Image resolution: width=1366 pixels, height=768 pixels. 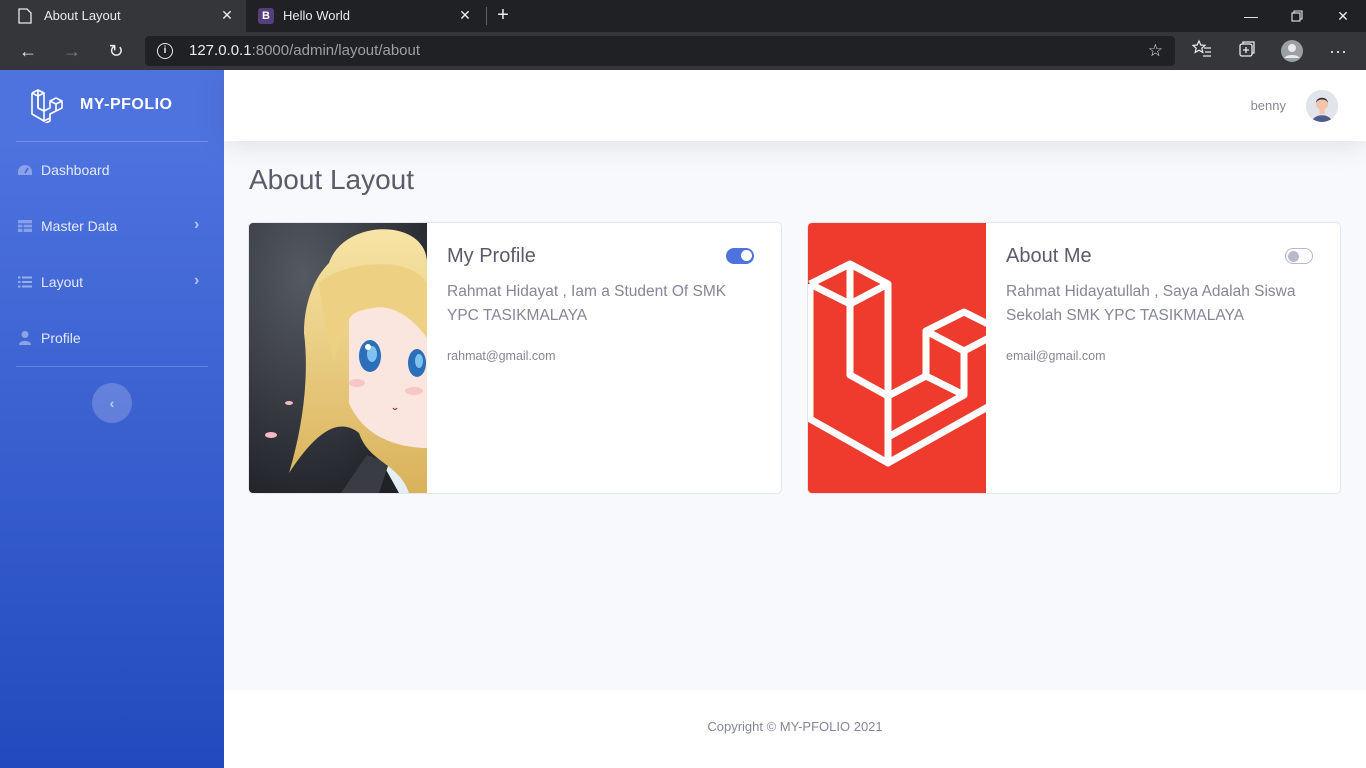 What do you see at coordinates (795, 726) in the screenshot?
I see `copyright-text: Copyright © MY-PFOLIO 2021` at bounding box center [795, 726].